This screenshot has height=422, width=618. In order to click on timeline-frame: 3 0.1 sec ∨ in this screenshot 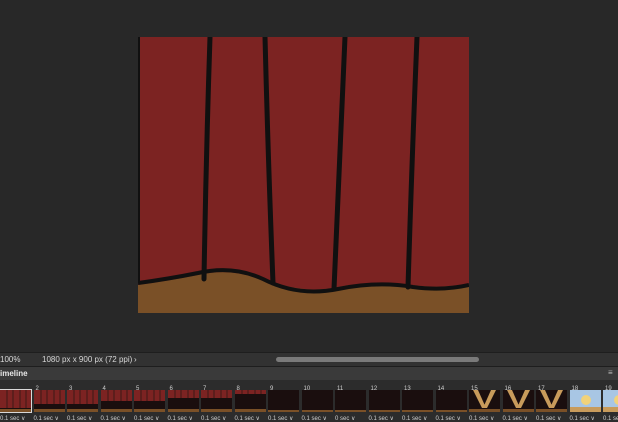, I will do `click(83, 403)`.